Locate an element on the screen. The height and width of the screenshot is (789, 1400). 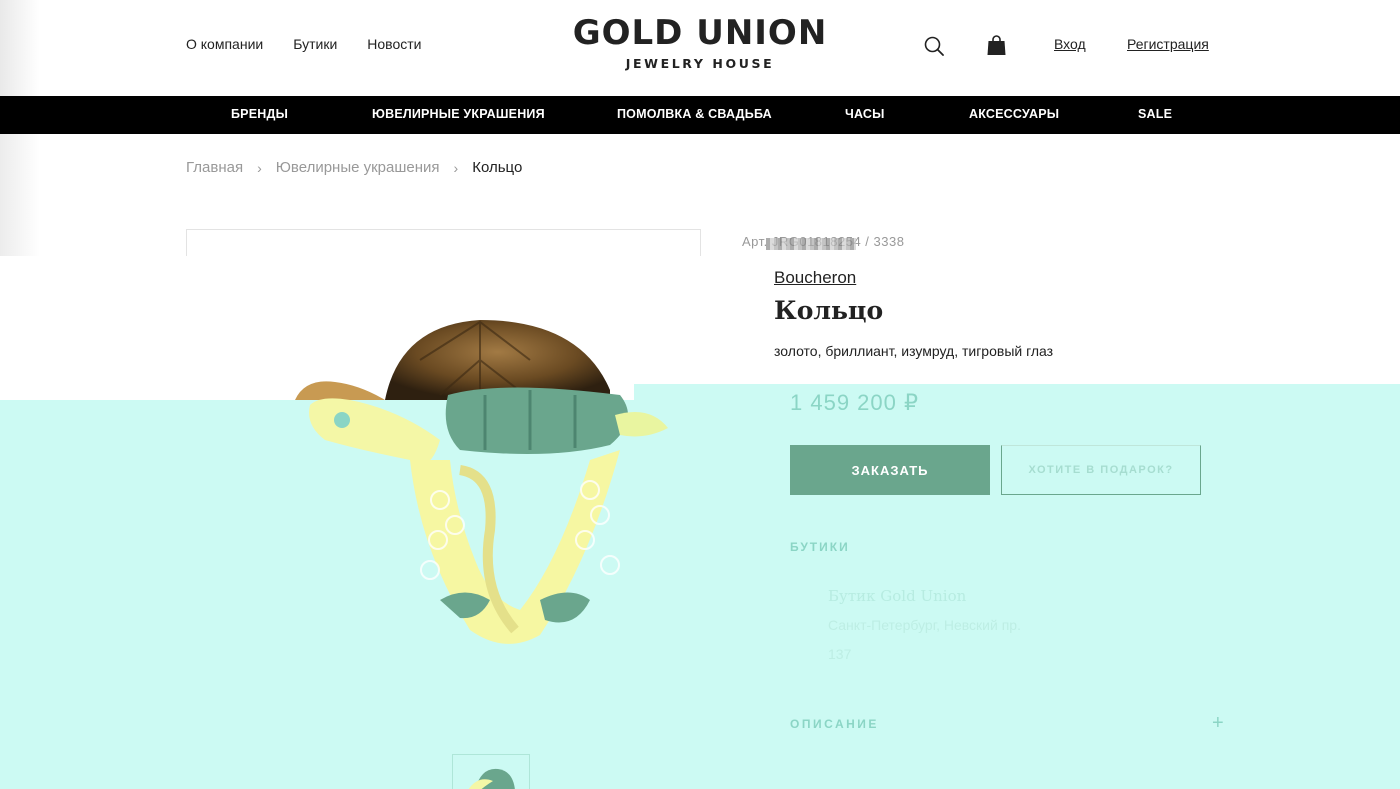
breadcrumb-current: Кольцо is located at coordinates (497, 167).